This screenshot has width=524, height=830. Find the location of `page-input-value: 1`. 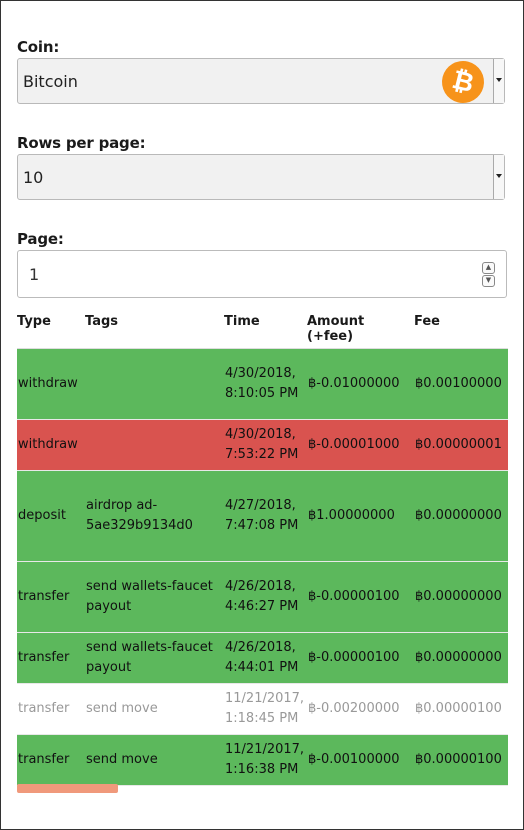

page-input-value: 1 is located at coordinates (34, 274).